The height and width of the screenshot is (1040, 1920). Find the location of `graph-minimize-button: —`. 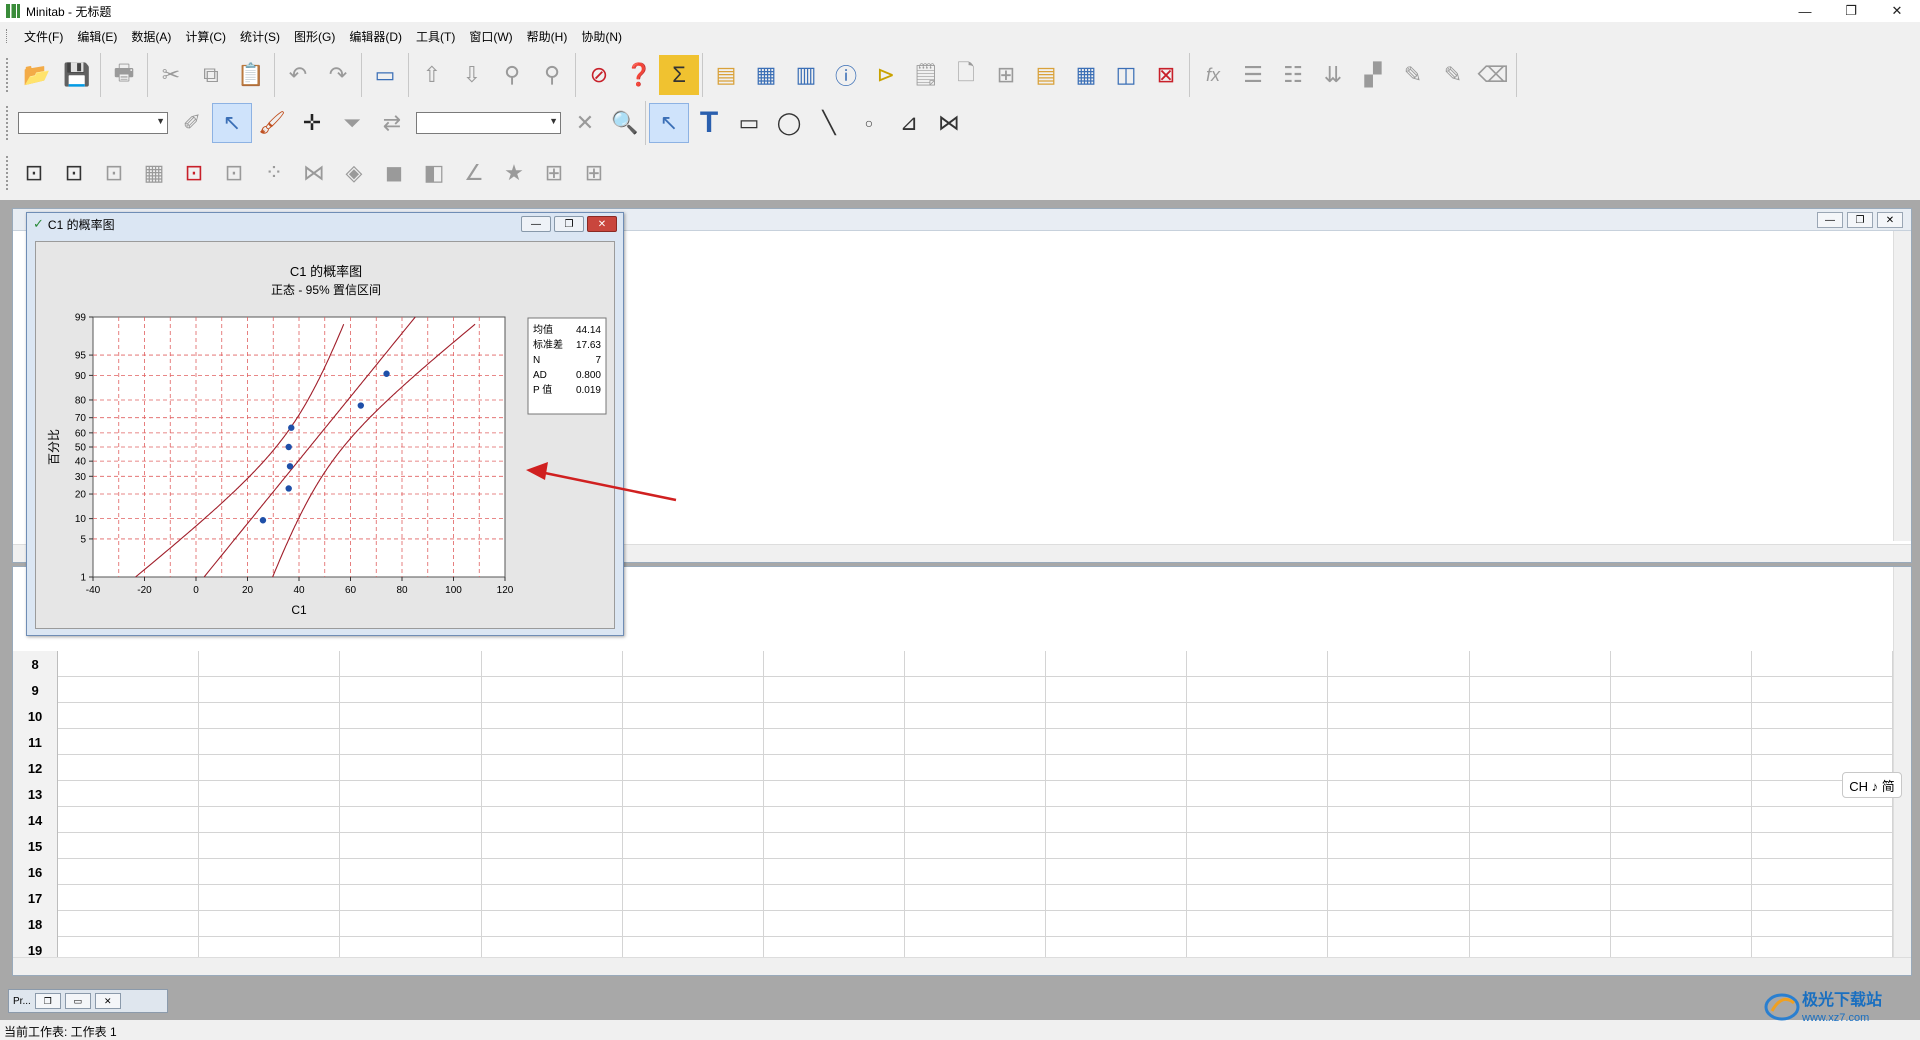

graph-minimize-button: — is located at coordinates (536, 224).